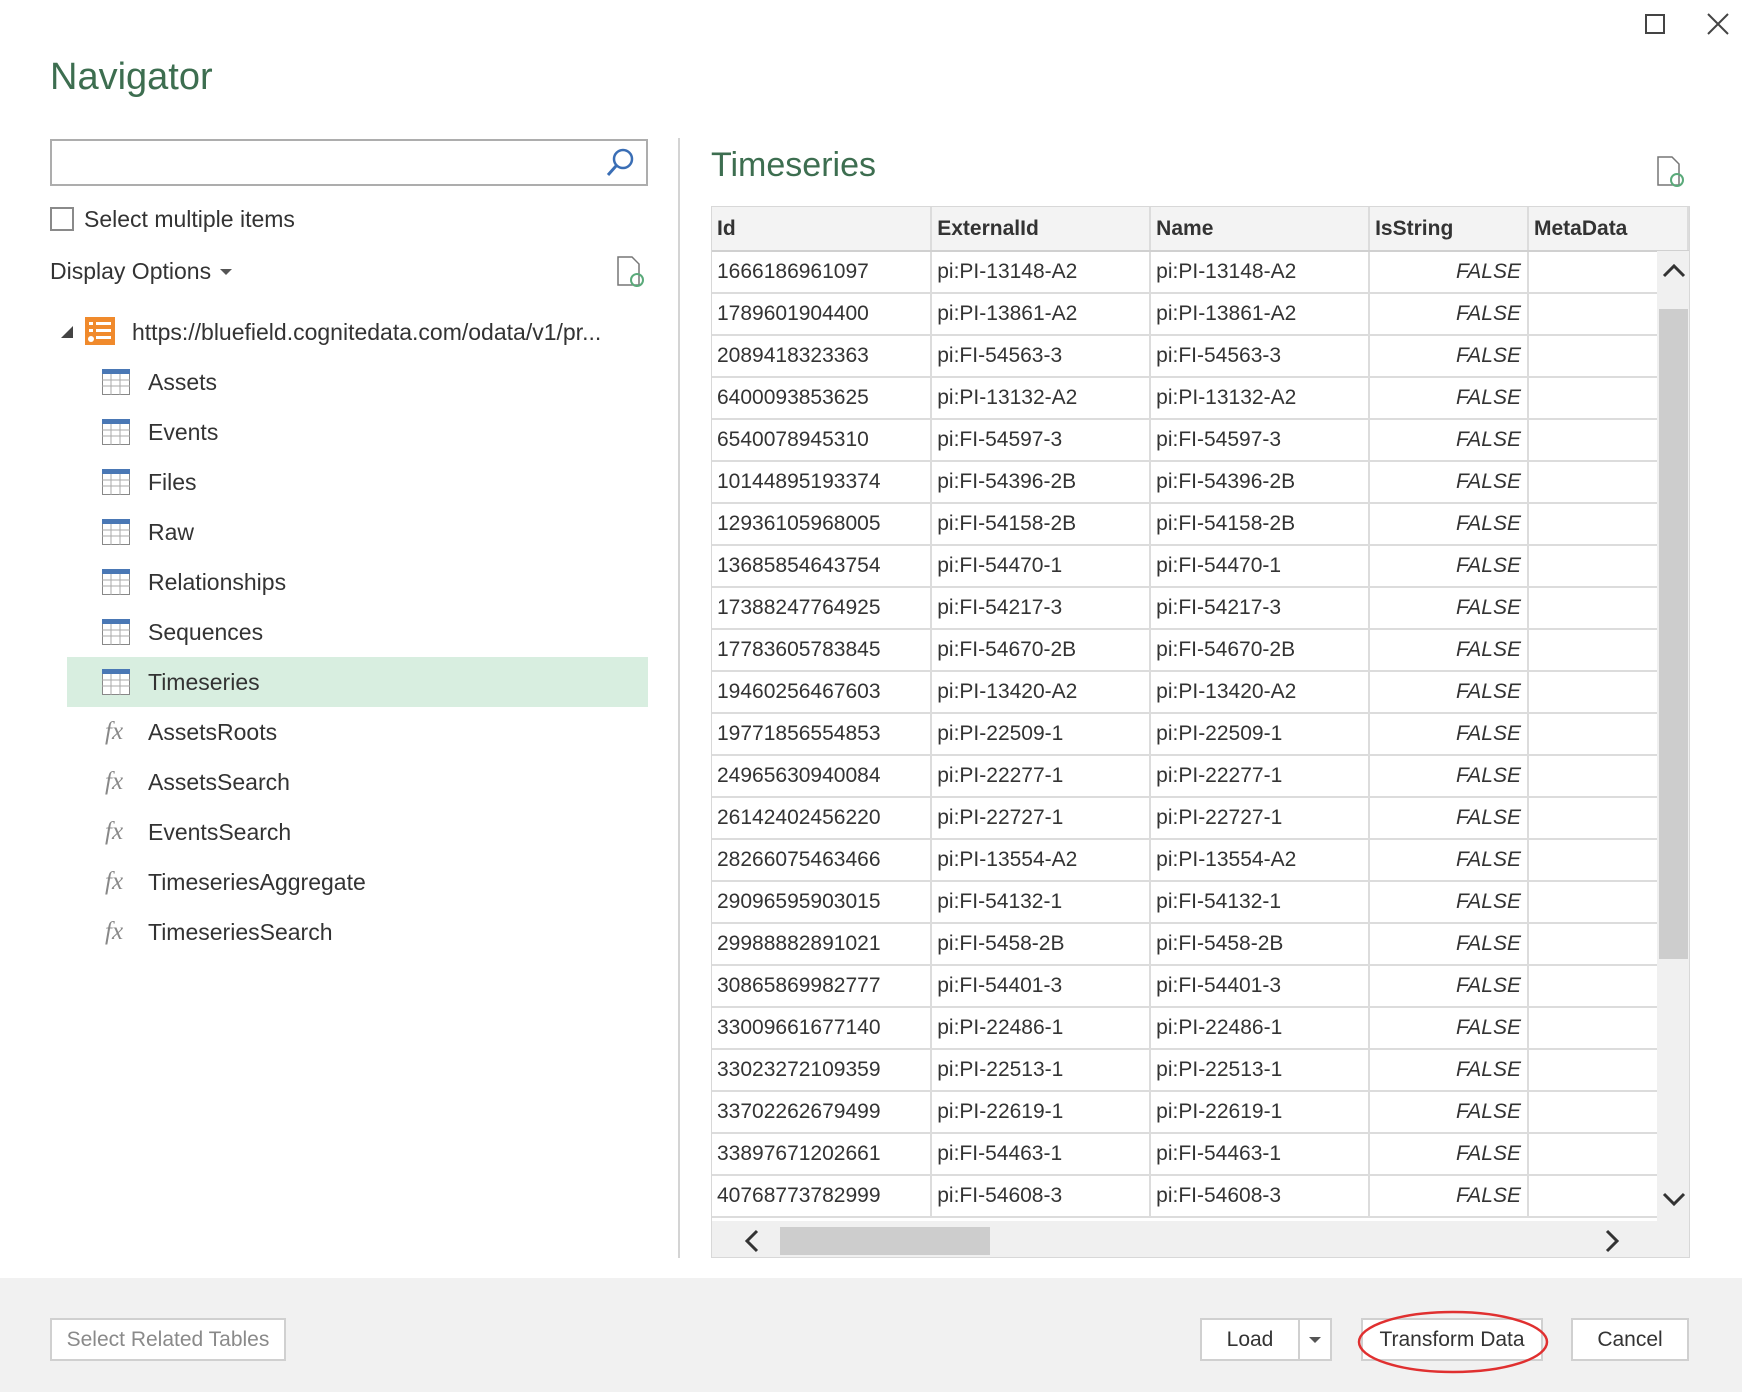  What do you see at coordinates (357, 682) in the screenshot?
I see `tree-item-timeseries: Timeseries` at bounding box center [357, 682].